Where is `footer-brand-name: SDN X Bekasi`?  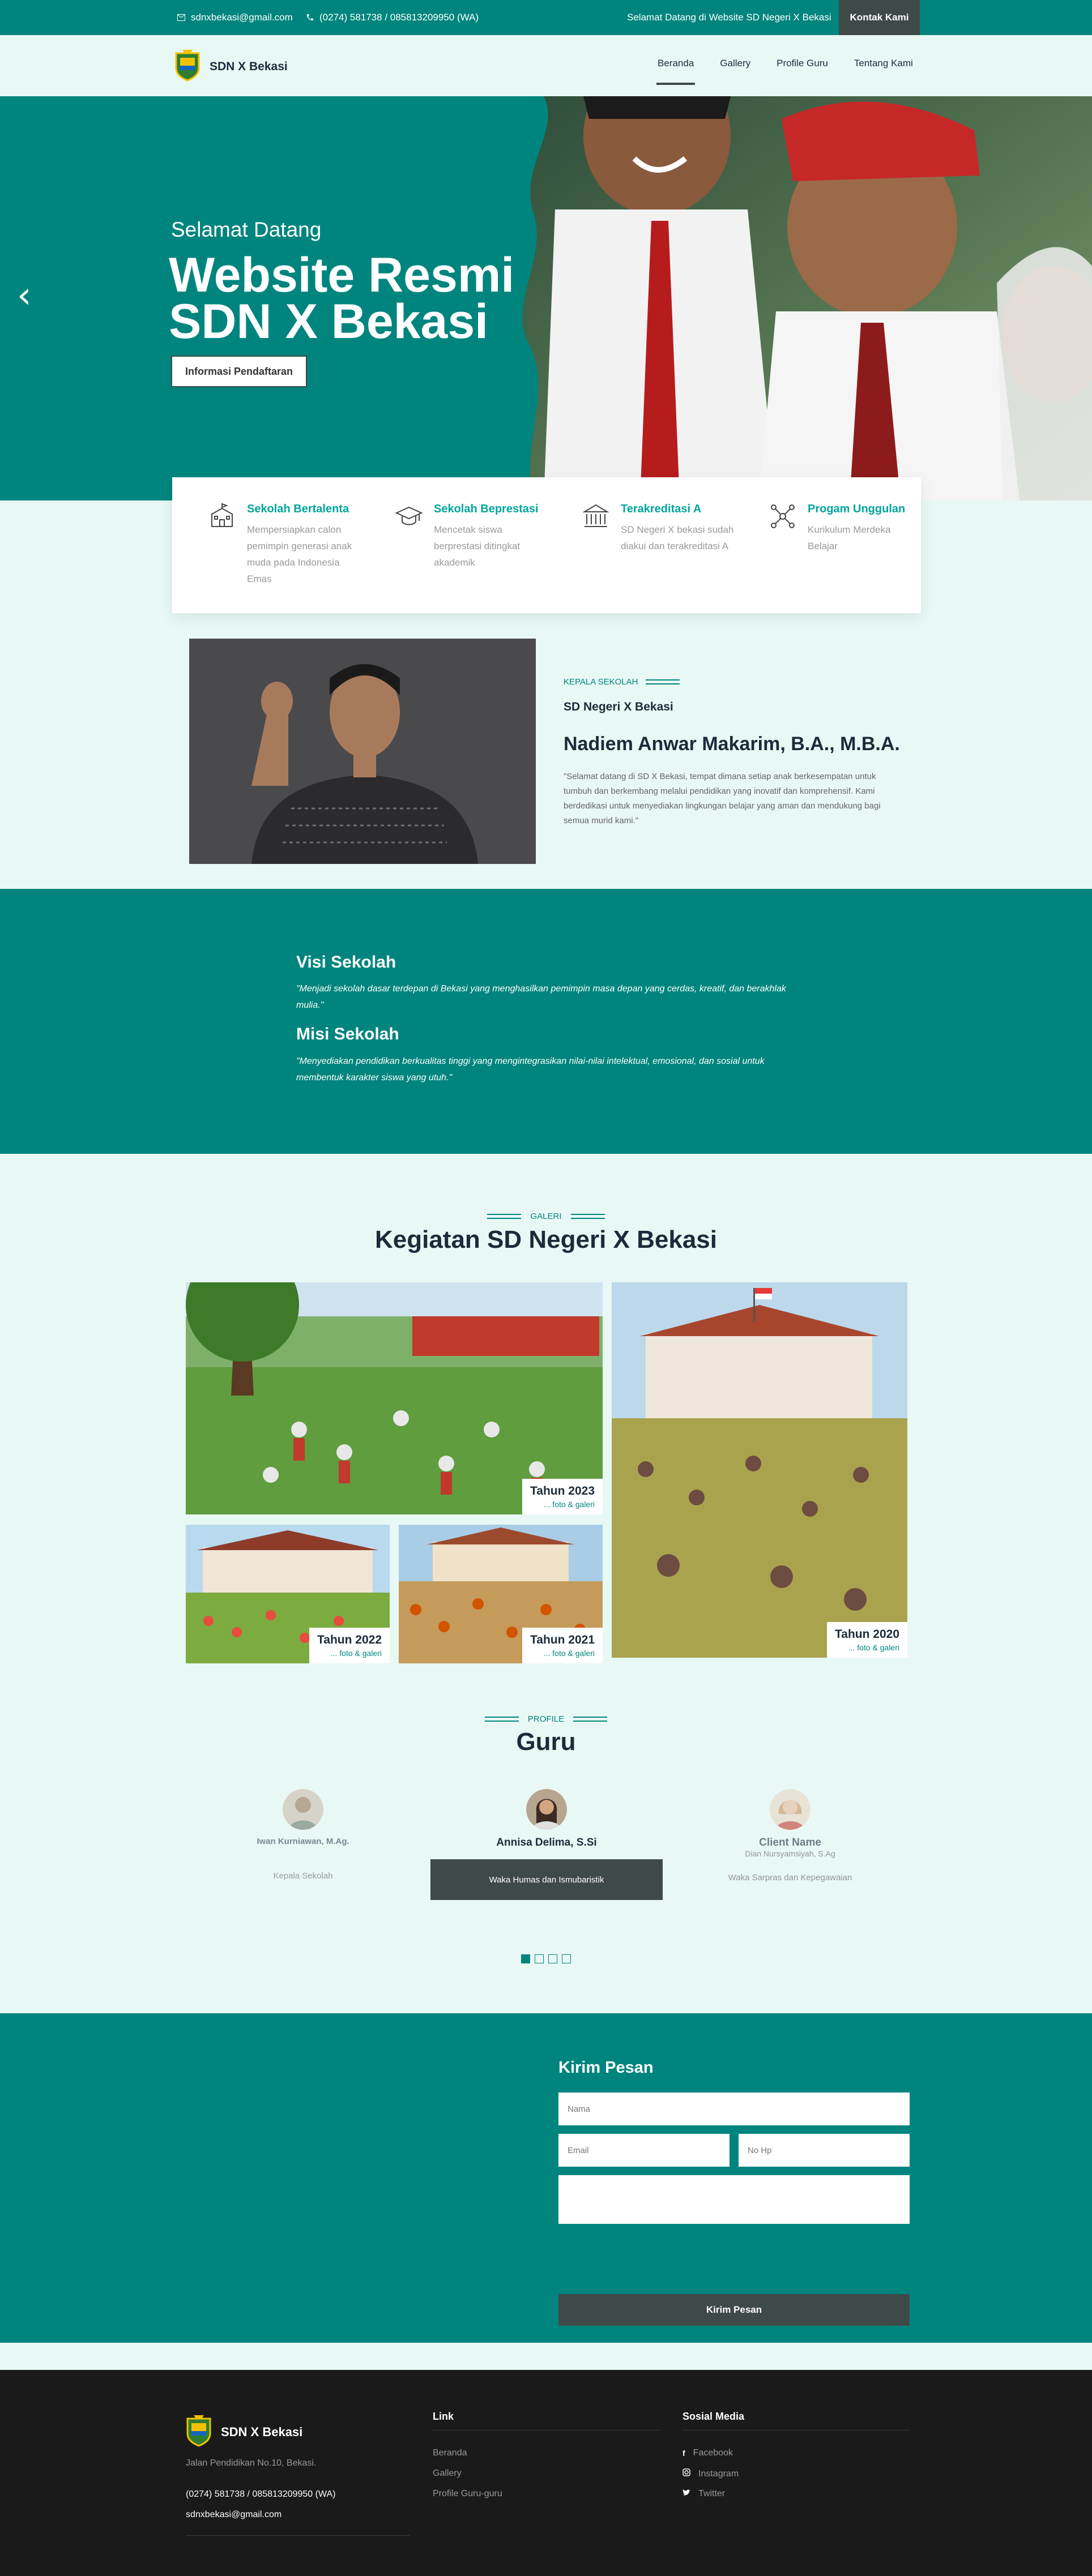
footer-brand-name: SDN X Bekasi is located at coordinates (262, 2432).